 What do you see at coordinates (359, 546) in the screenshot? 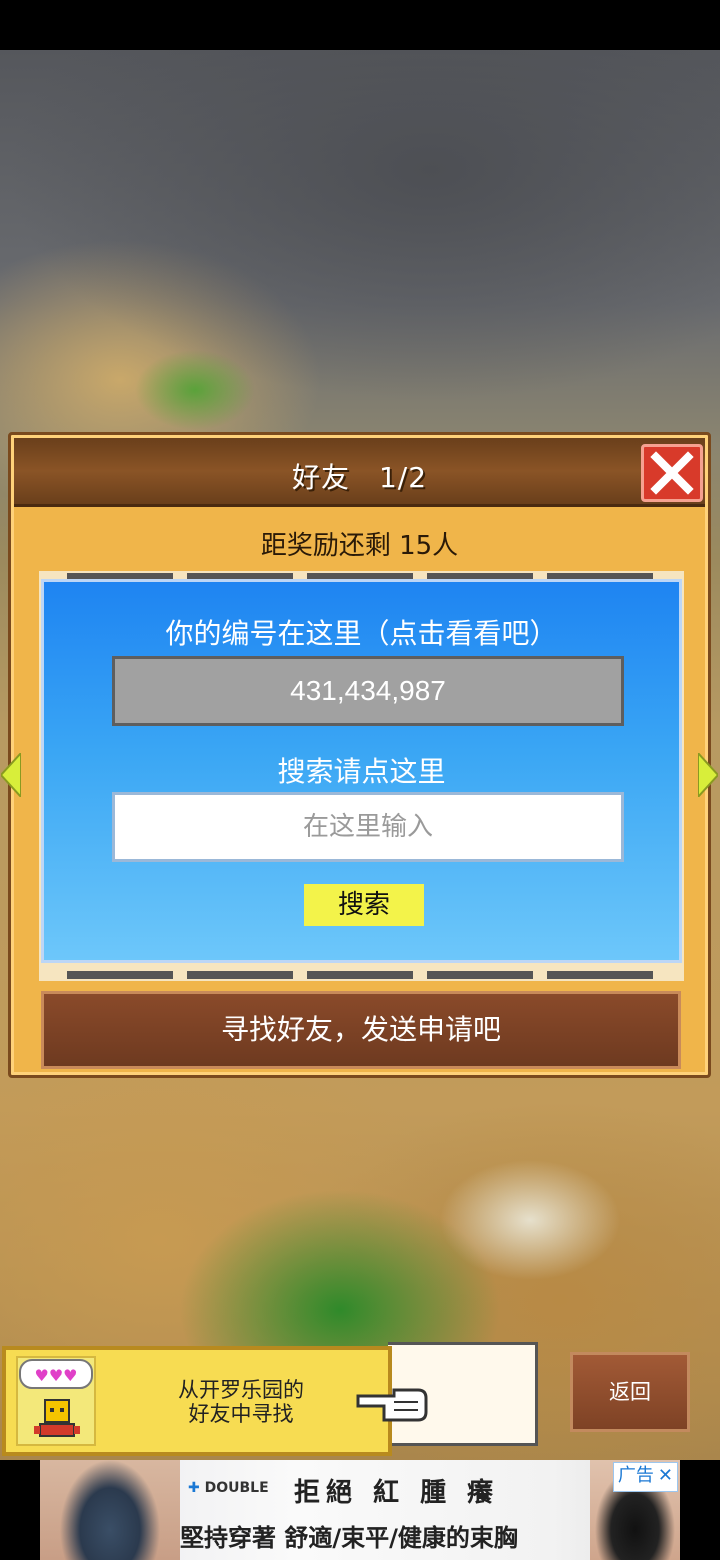
I see `reward-remaining-text: 距奖励还剩 15人` at bounding box center [359, 546].